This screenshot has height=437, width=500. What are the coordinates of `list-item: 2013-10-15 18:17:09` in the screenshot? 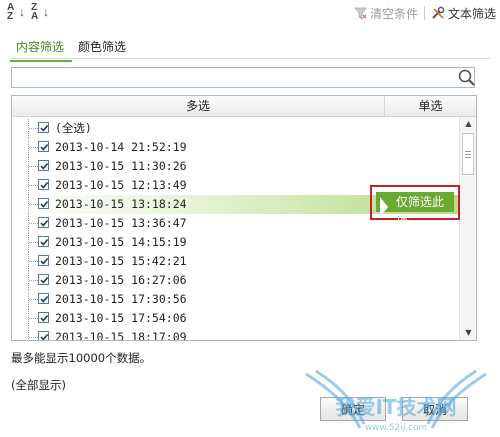 It's located at (235, 334).